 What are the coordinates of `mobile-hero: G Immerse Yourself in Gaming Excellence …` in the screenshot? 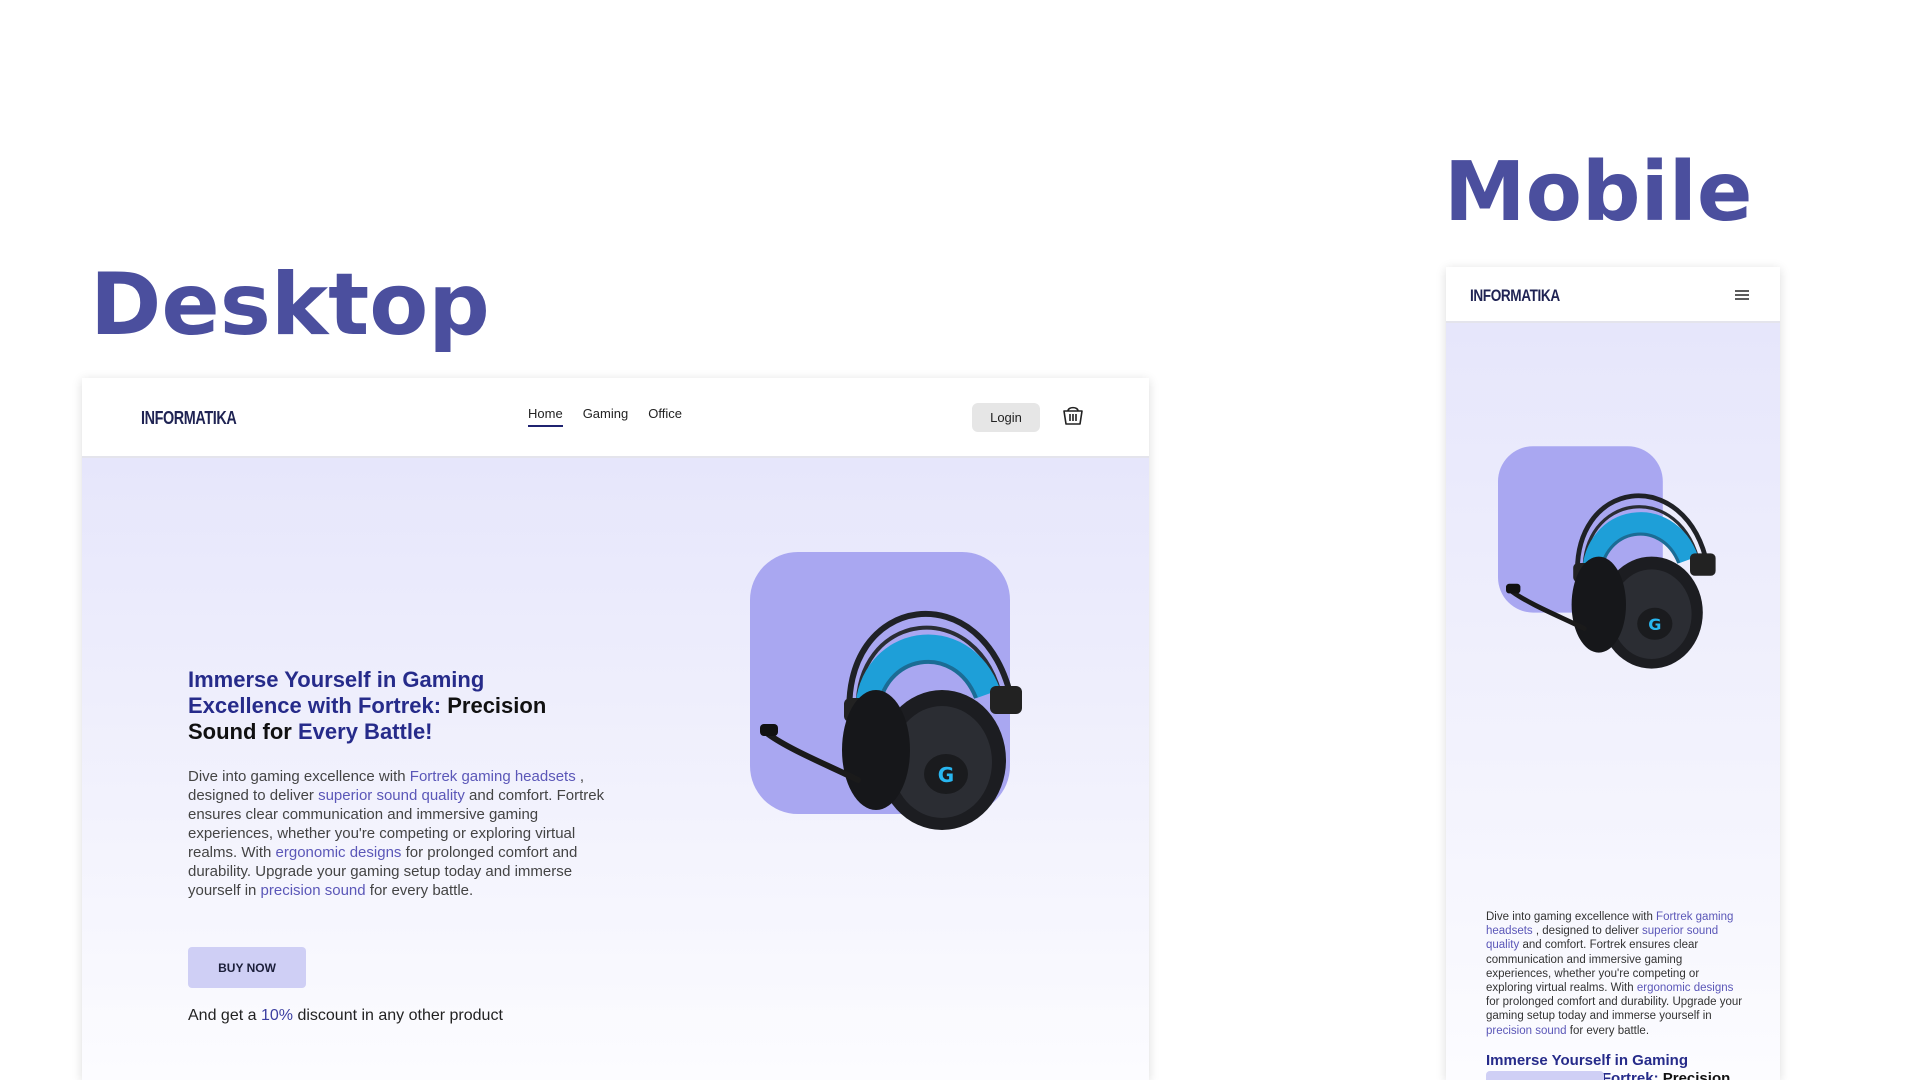 It's located at (1613, 701).